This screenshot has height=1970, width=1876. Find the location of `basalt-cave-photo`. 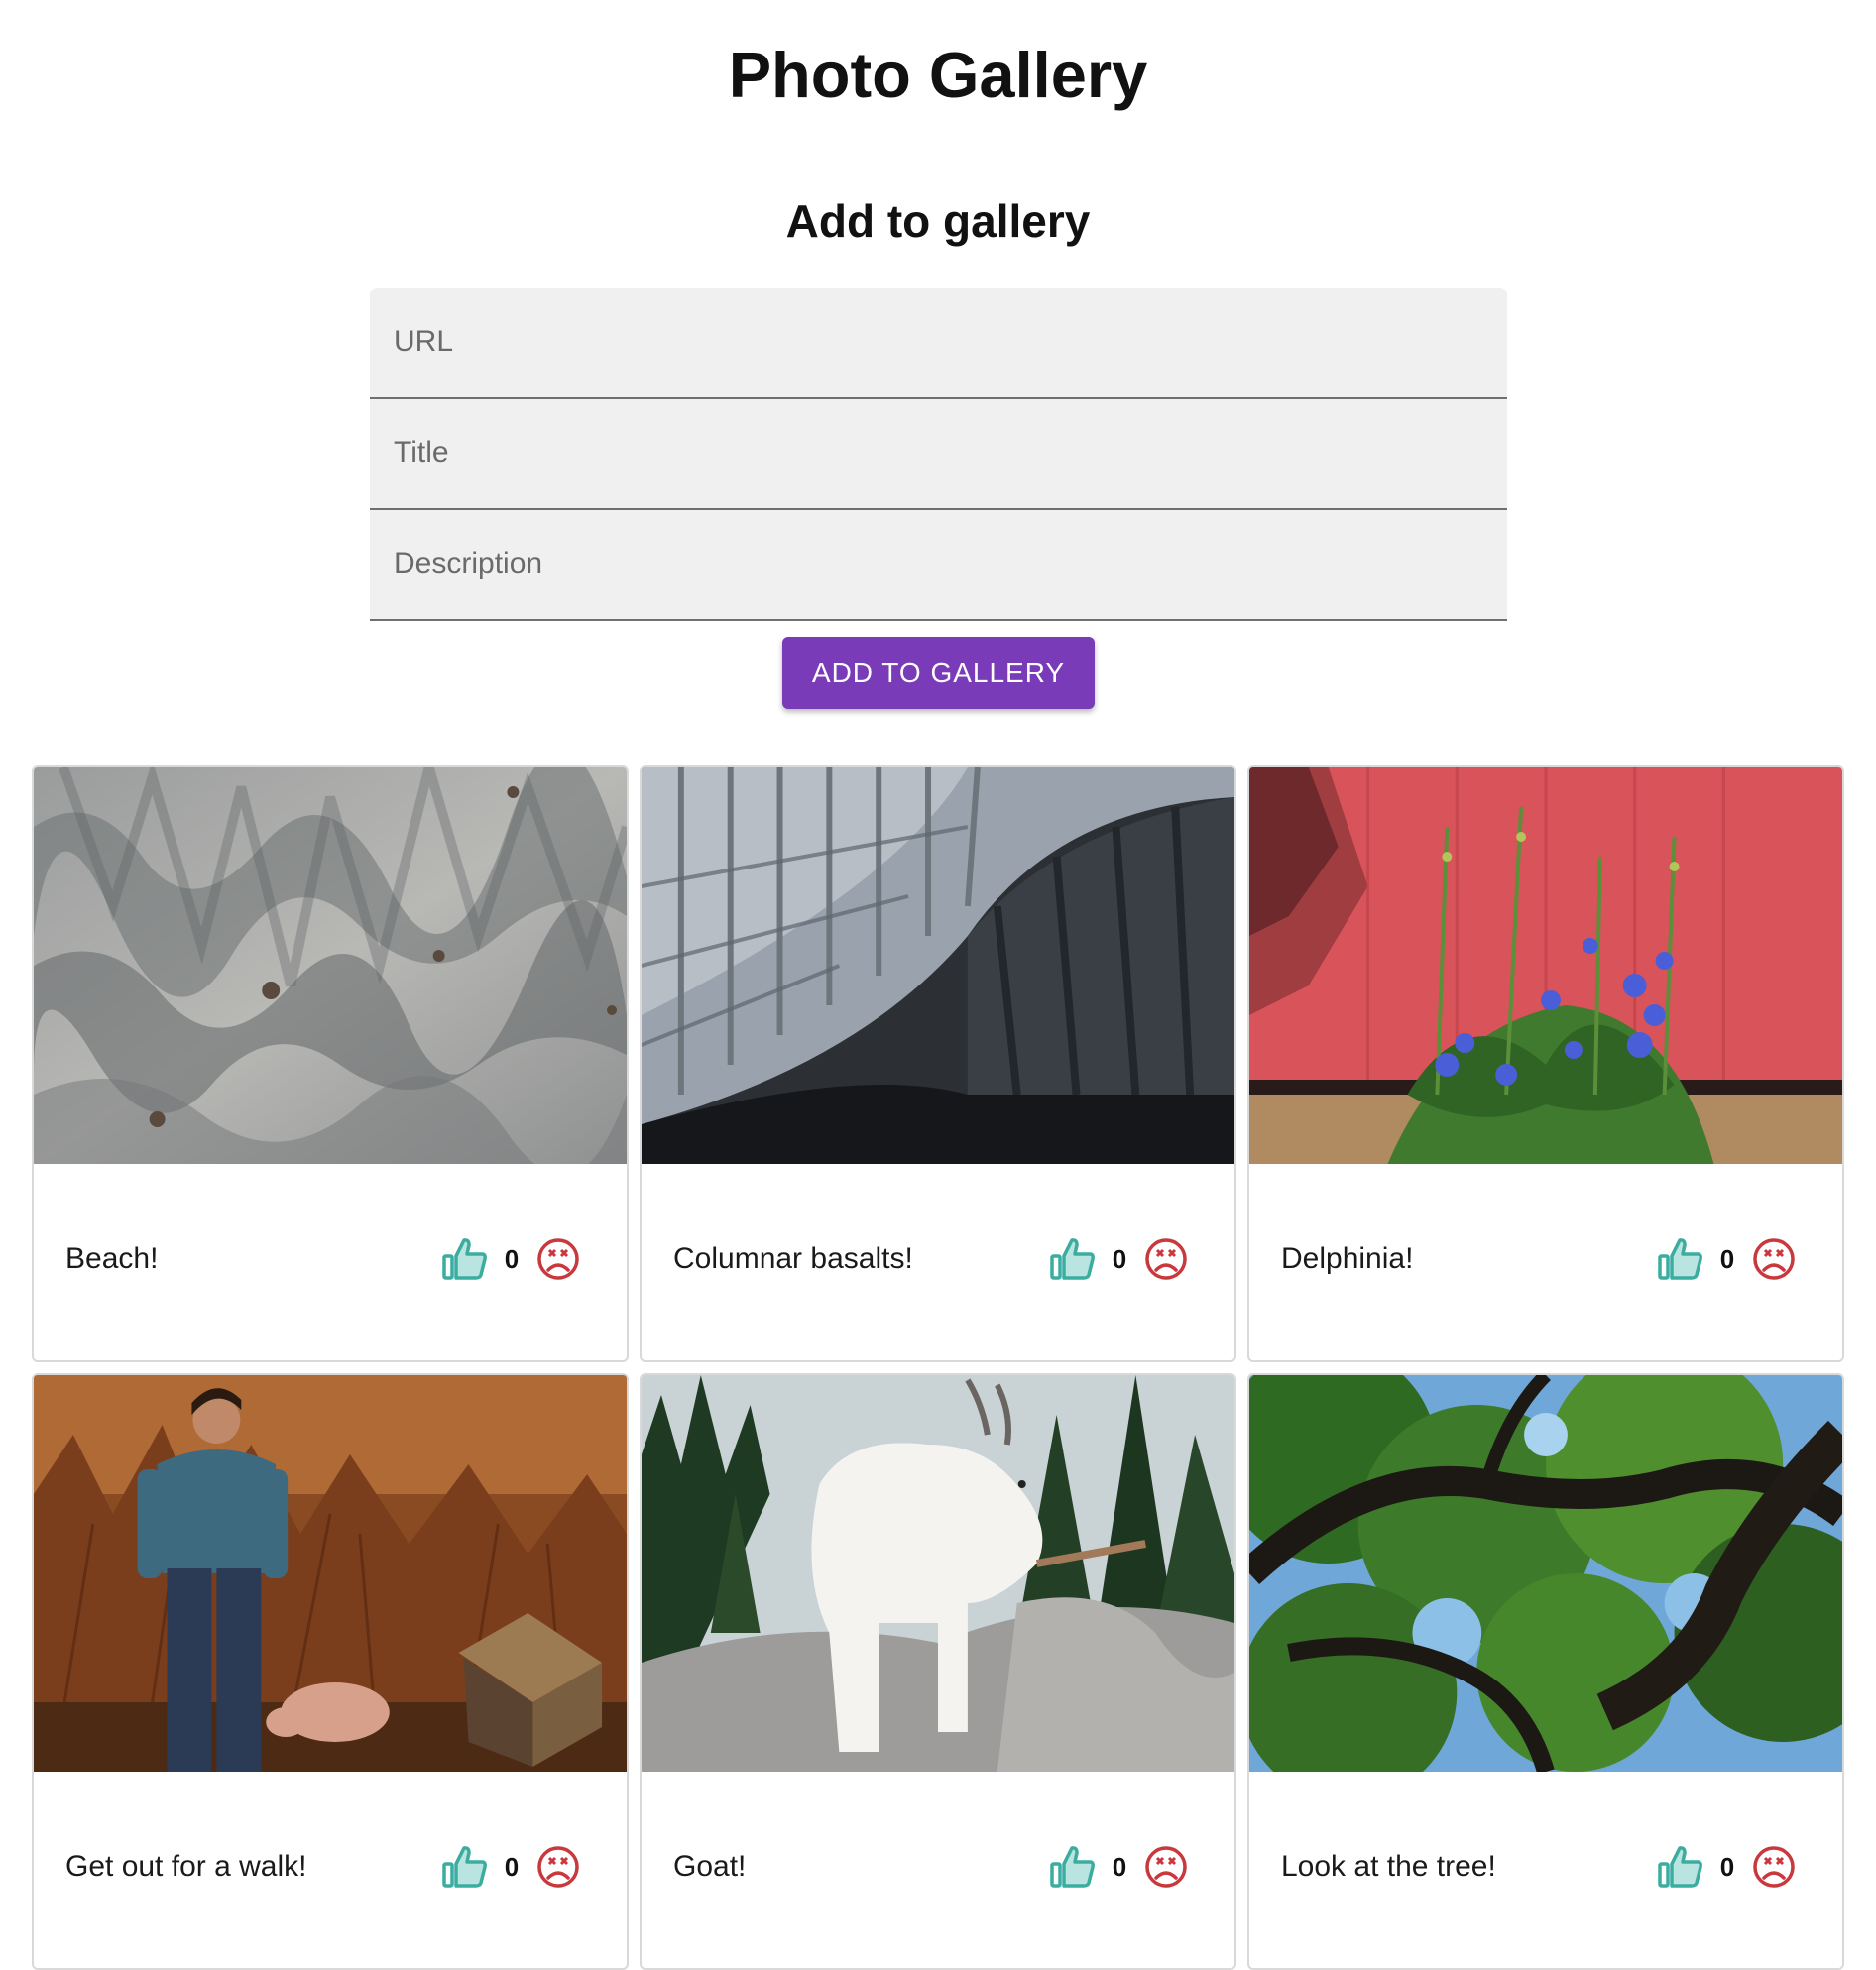

basalt-cave-photo is located at coordinates (938, 965).